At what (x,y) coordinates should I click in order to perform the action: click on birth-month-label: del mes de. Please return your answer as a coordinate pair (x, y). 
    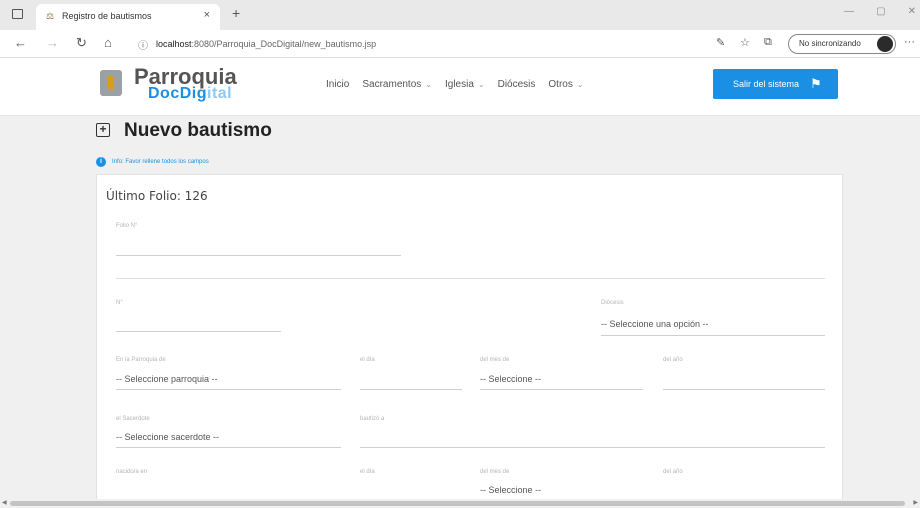
    Looking at the image, I should click on (495, 472).